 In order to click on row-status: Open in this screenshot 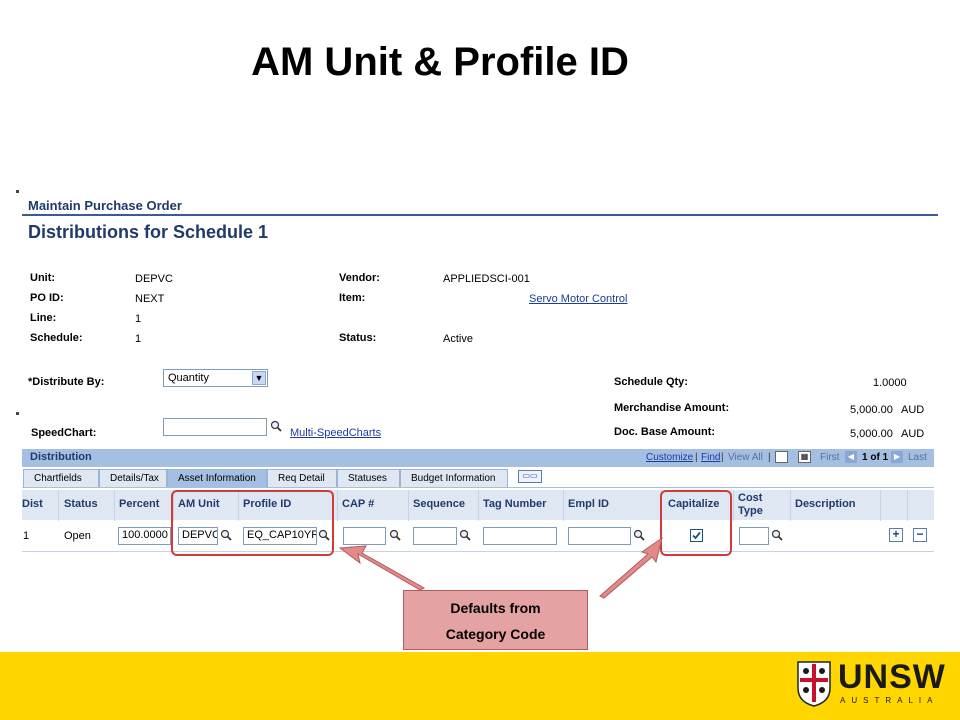, I will do `click(77, 536)`.